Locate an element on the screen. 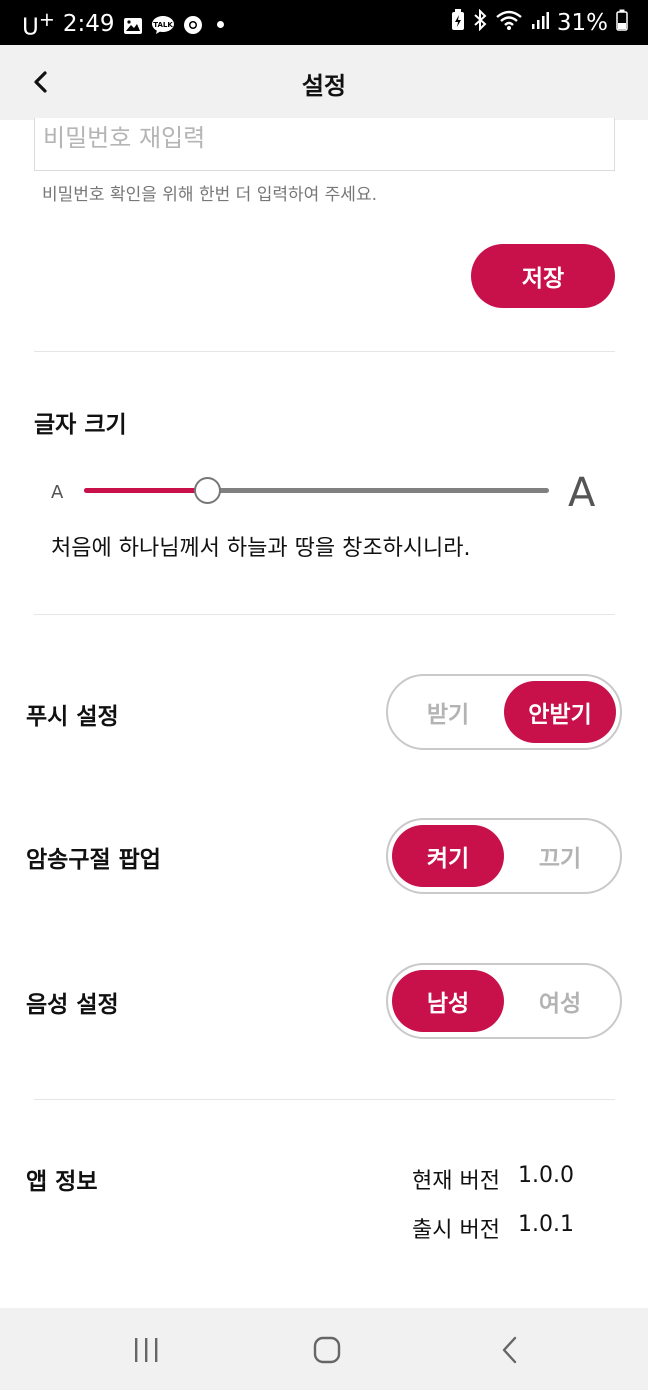 The image size is (648, 1390). battery-percent: 31% is located at coordinates (582, 23).